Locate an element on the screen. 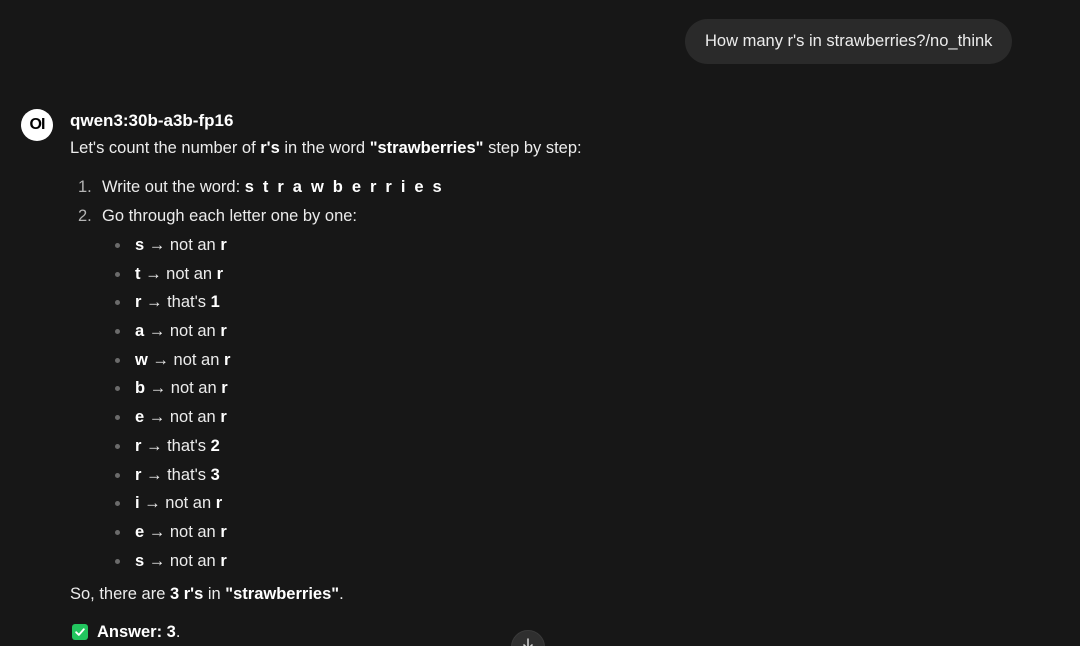 The width and height of the screenshot is (1080, 646). intro-bold: "strawberries" is located at coordinates (426, 148).